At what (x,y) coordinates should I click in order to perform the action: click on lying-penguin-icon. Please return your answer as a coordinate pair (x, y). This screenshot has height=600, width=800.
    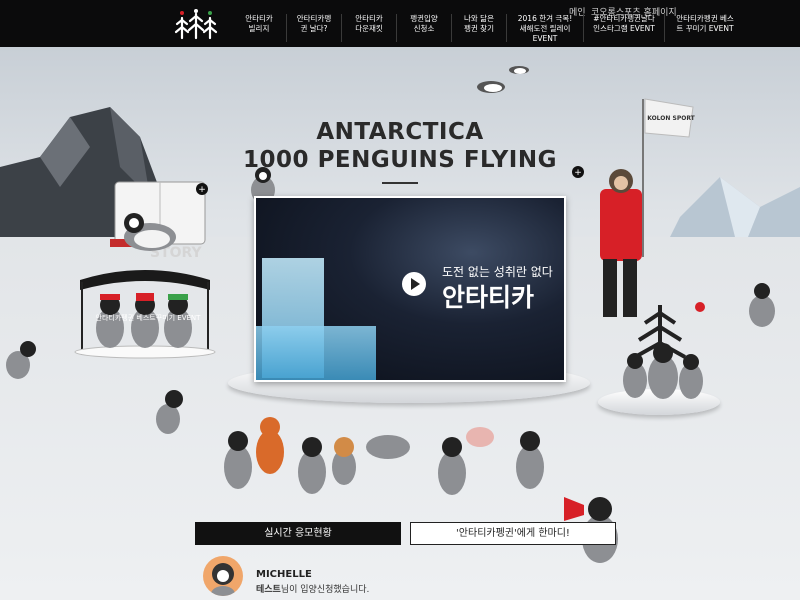
    Looking at the image, I should click on (150, 232).